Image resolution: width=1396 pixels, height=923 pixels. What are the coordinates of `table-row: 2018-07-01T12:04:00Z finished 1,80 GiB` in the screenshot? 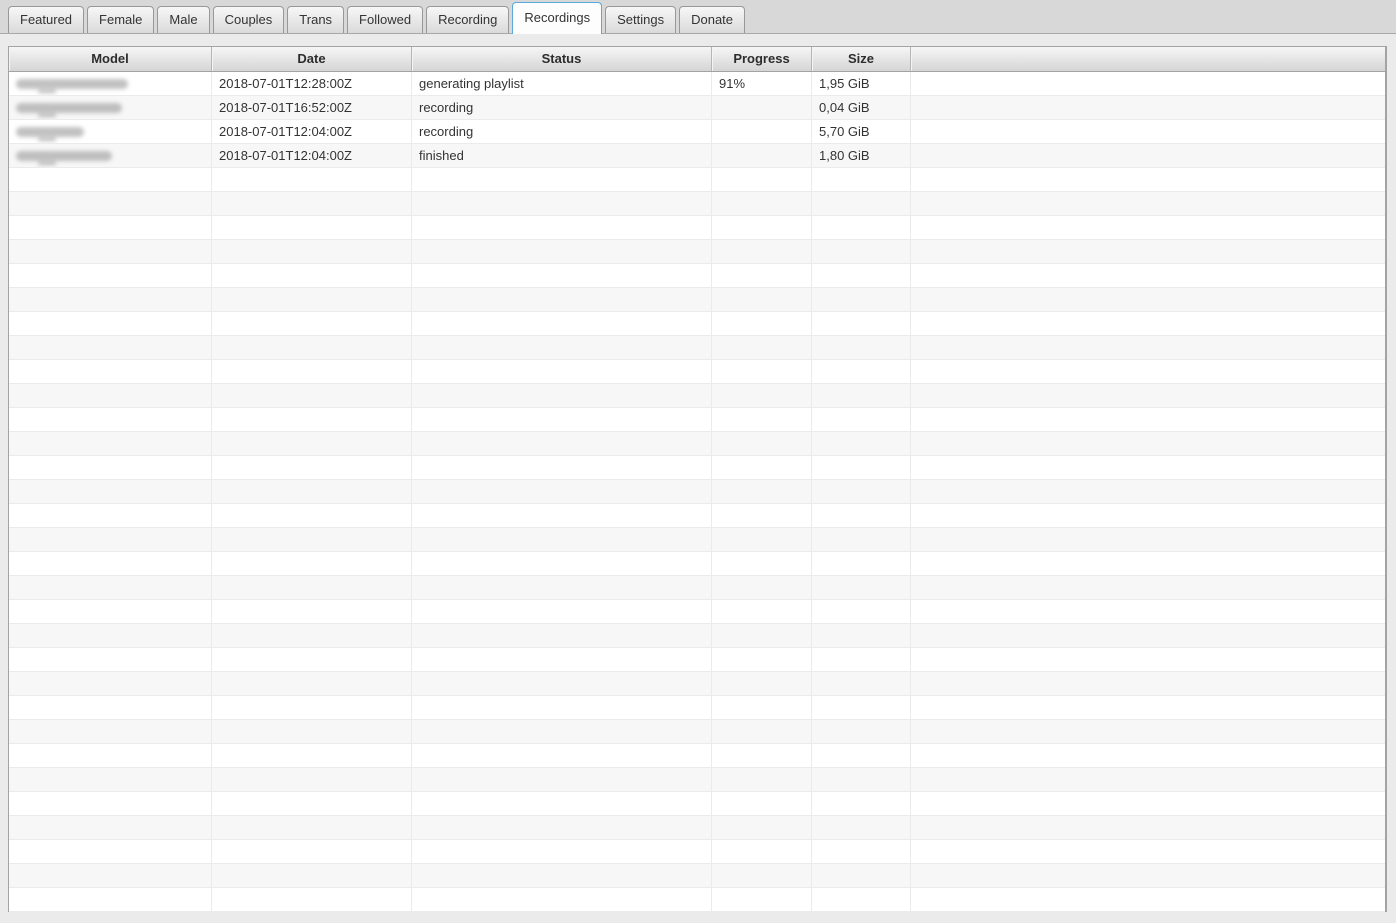 It's located at (697, 156).